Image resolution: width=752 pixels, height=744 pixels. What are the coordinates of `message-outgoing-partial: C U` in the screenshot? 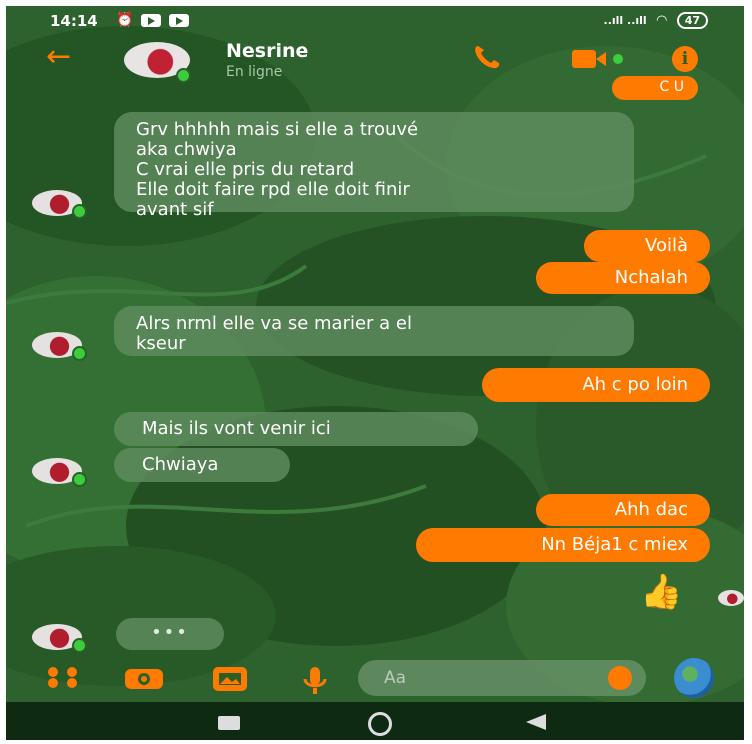 It's located at (655, 88).